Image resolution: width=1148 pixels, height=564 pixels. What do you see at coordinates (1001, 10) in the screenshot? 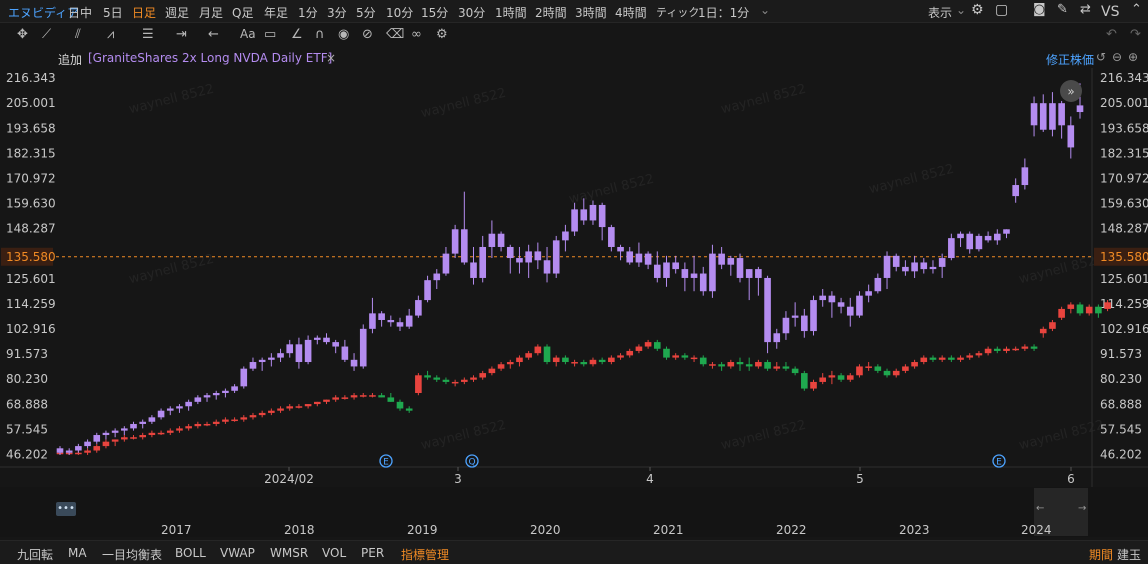
I see `layout-icon: ▢` at bounding box center [1001, 10].